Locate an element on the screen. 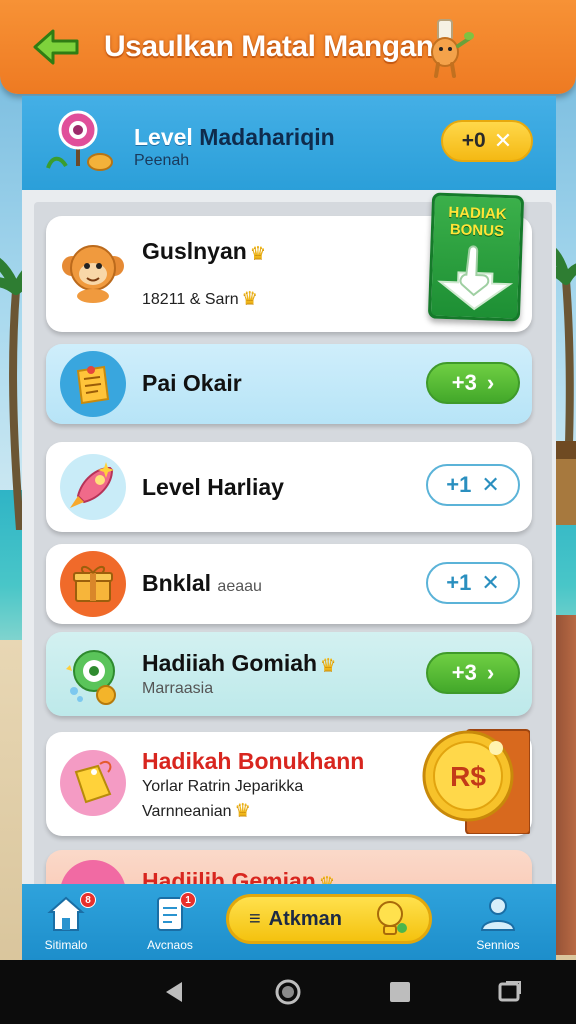 The height and width of the screenshot is (1024, 576). card-subtitle-2-text: Varnneanian is located at coordinates (187, 811).